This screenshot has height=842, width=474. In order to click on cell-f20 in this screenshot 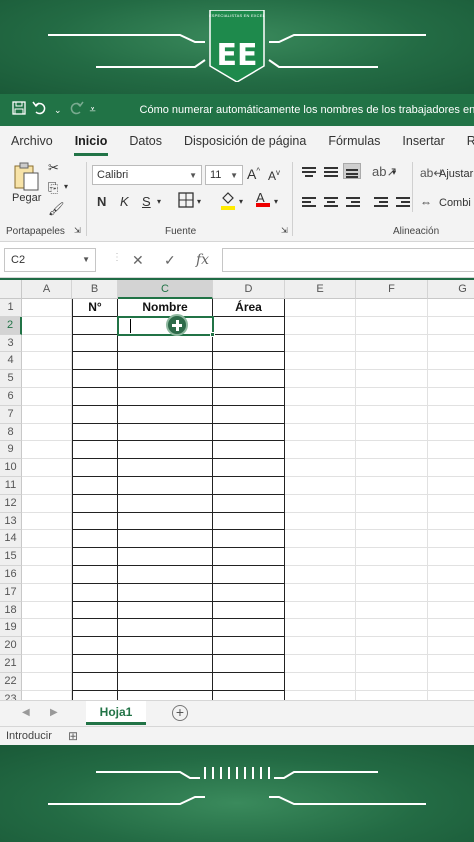, I will do `click(392, 646)`.